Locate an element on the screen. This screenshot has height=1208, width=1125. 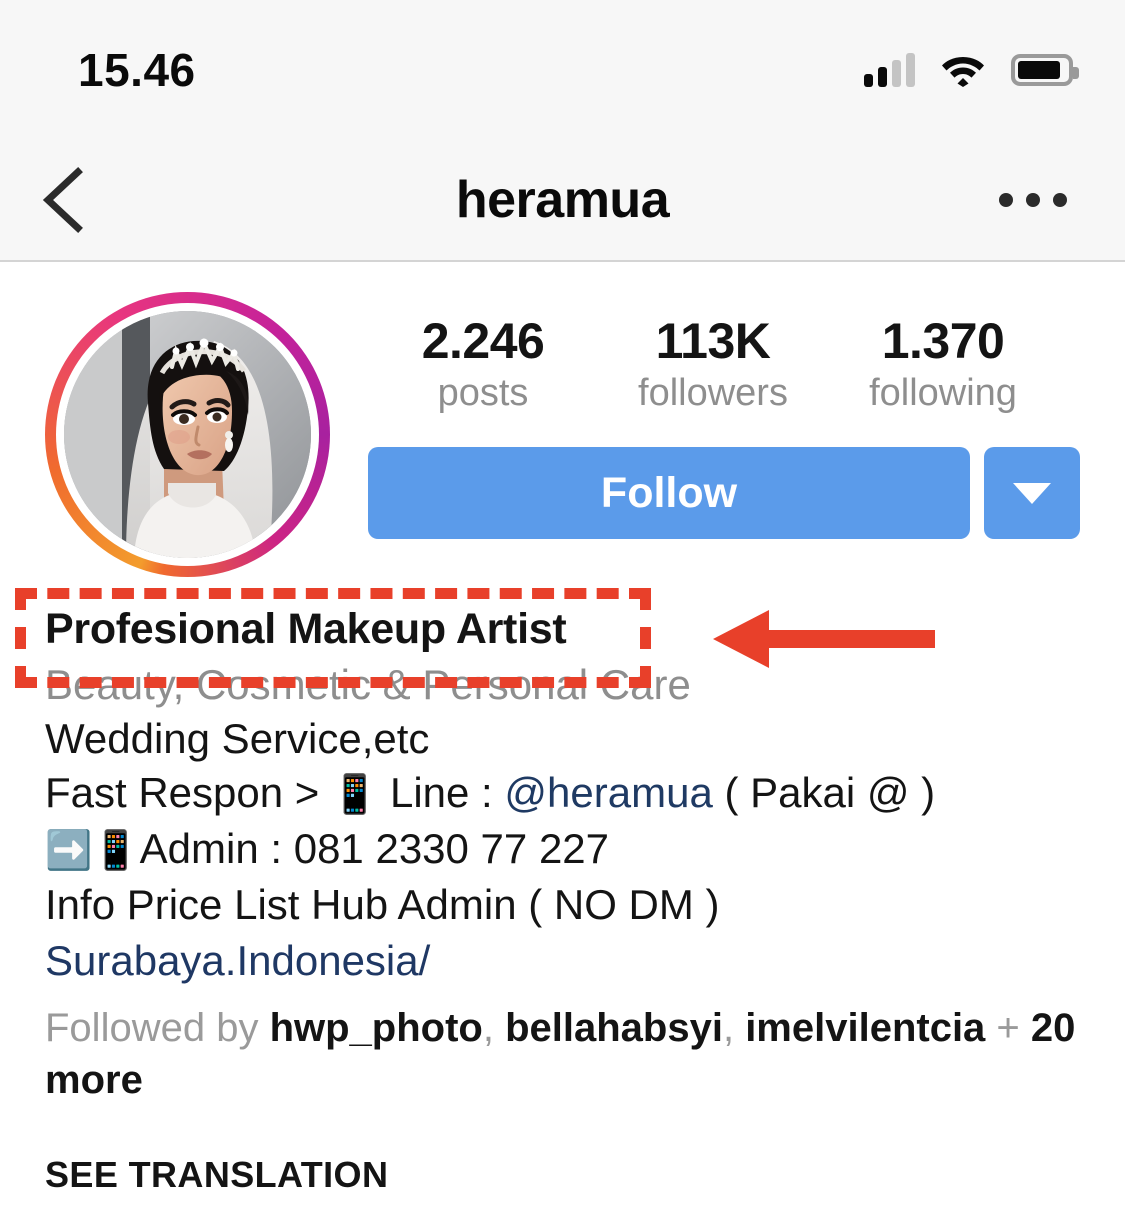
followed-by-plus: + is located at coordinates (1008, 1028).